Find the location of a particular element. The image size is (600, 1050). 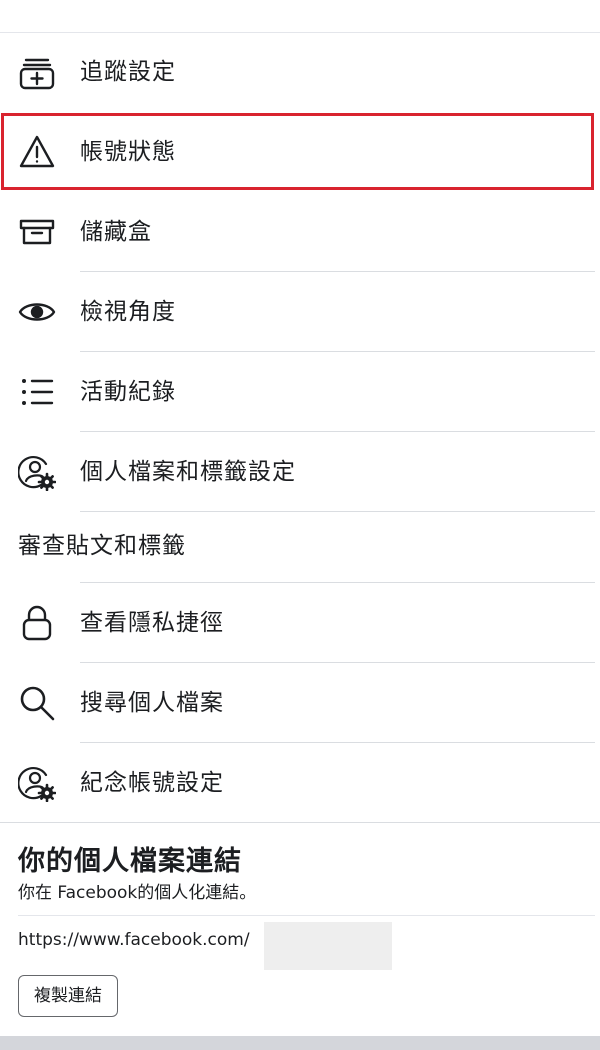

redacted-area is located at coordinates (328, 946).